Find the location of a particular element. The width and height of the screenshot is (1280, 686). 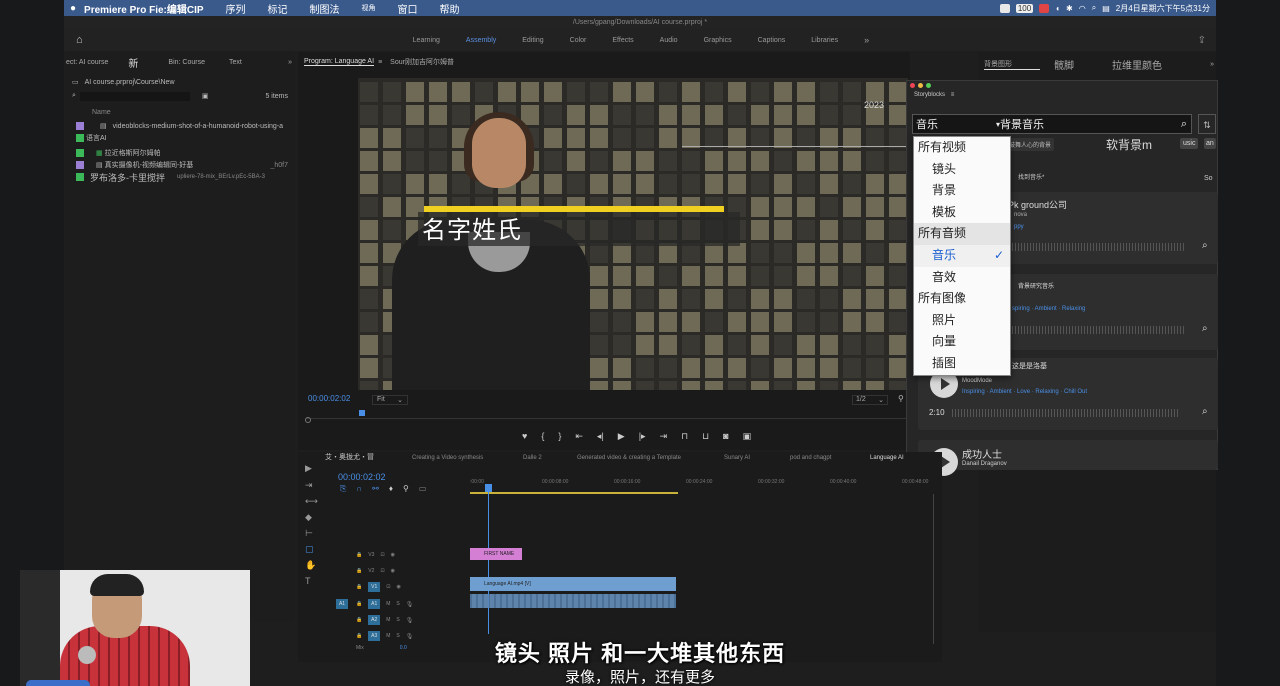

dropdown-item: 镜头 is located at coordinates (962, 170).